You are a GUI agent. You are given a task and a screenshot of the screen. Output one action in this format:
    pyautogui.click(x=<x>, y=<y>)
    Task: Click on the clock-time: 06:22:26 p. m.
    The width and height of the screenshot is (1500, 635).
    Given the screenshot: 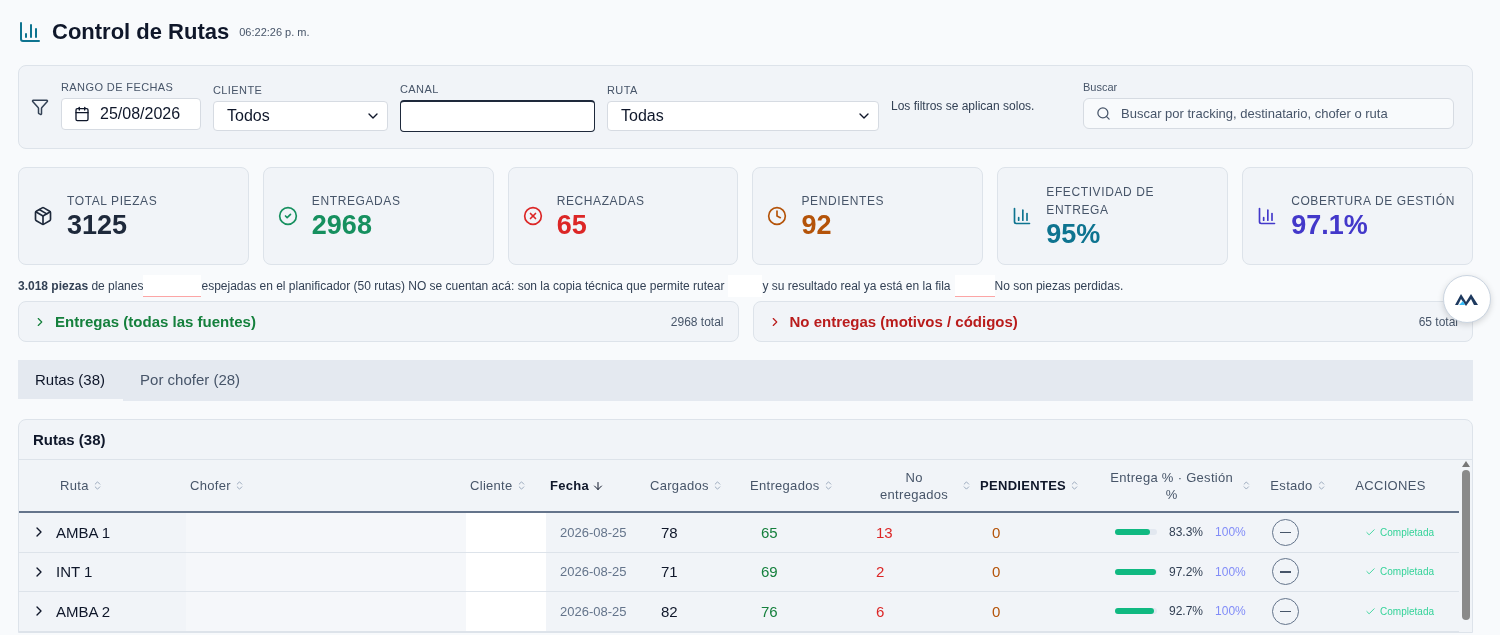 What is the action you would take?
    pyautogui.click(x=274, y=32)
    